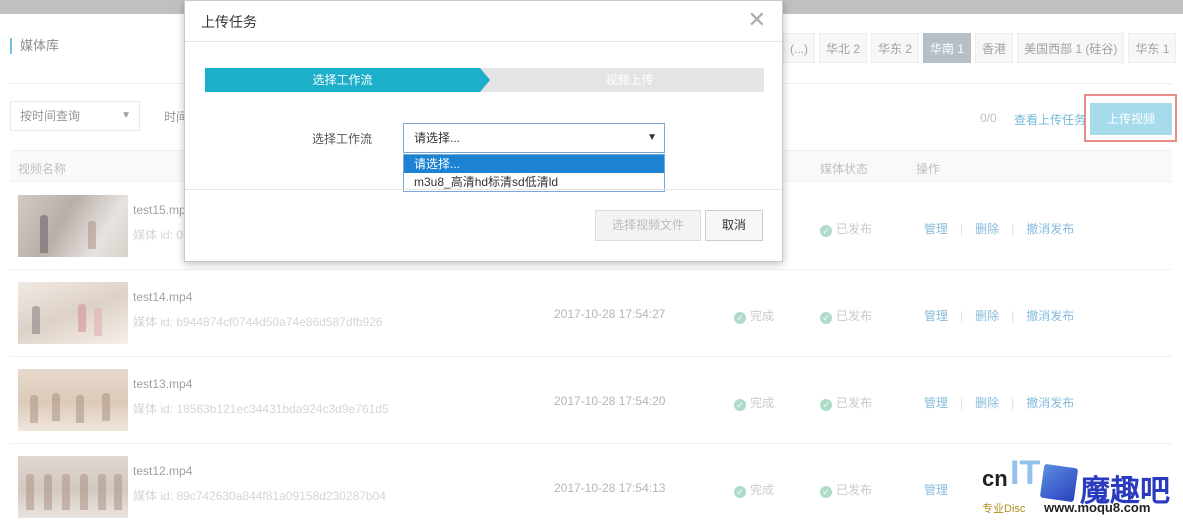 This screenshot has height=522, width=1183. What do you see at coordinates (1025, 473) in the screenshot?
I see `watermark-it: IT` at bounding box center [1025, 473].